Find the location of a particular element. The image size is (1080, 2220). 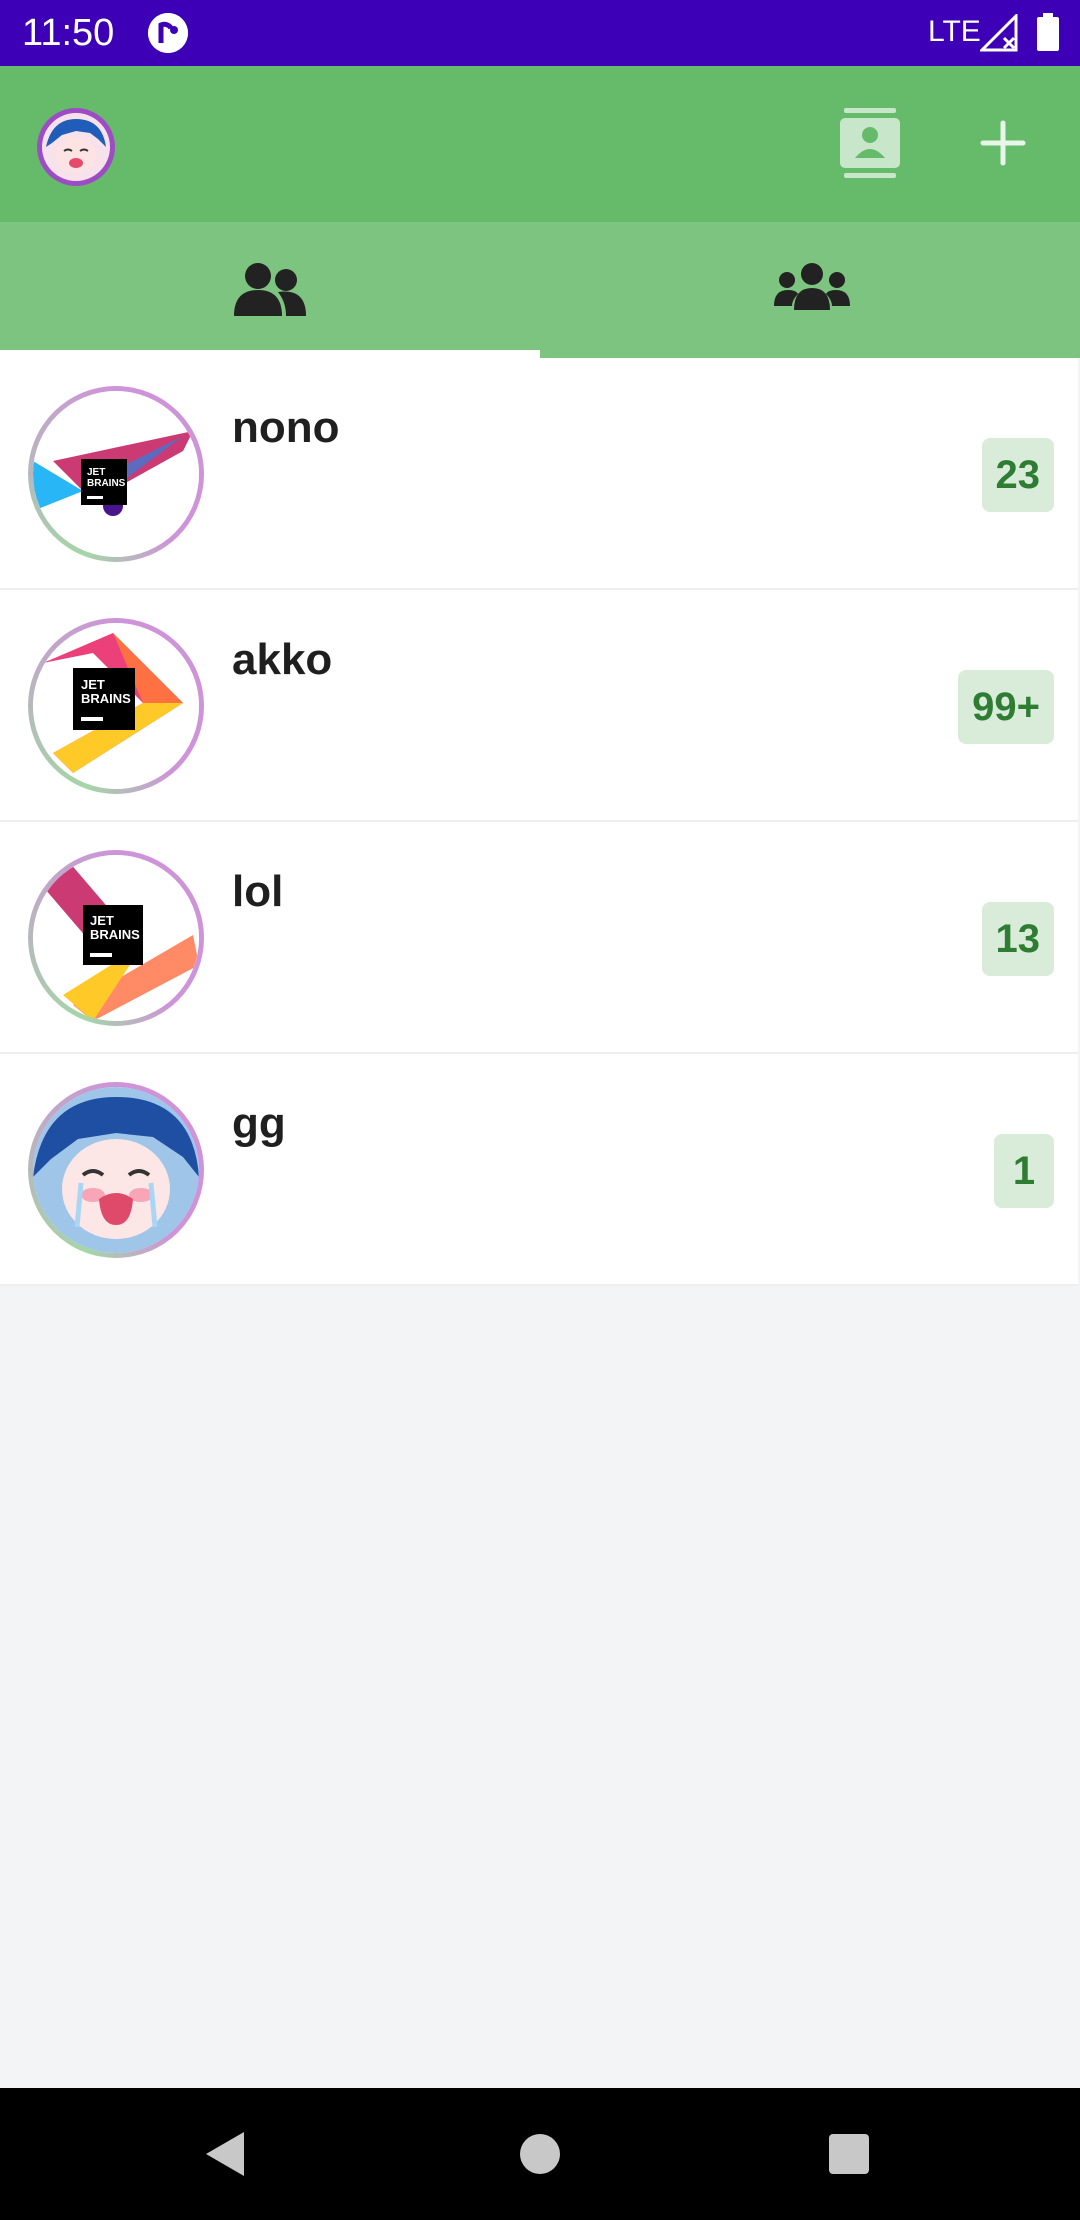

network-type: LTE is located at coordinates (954, 31).